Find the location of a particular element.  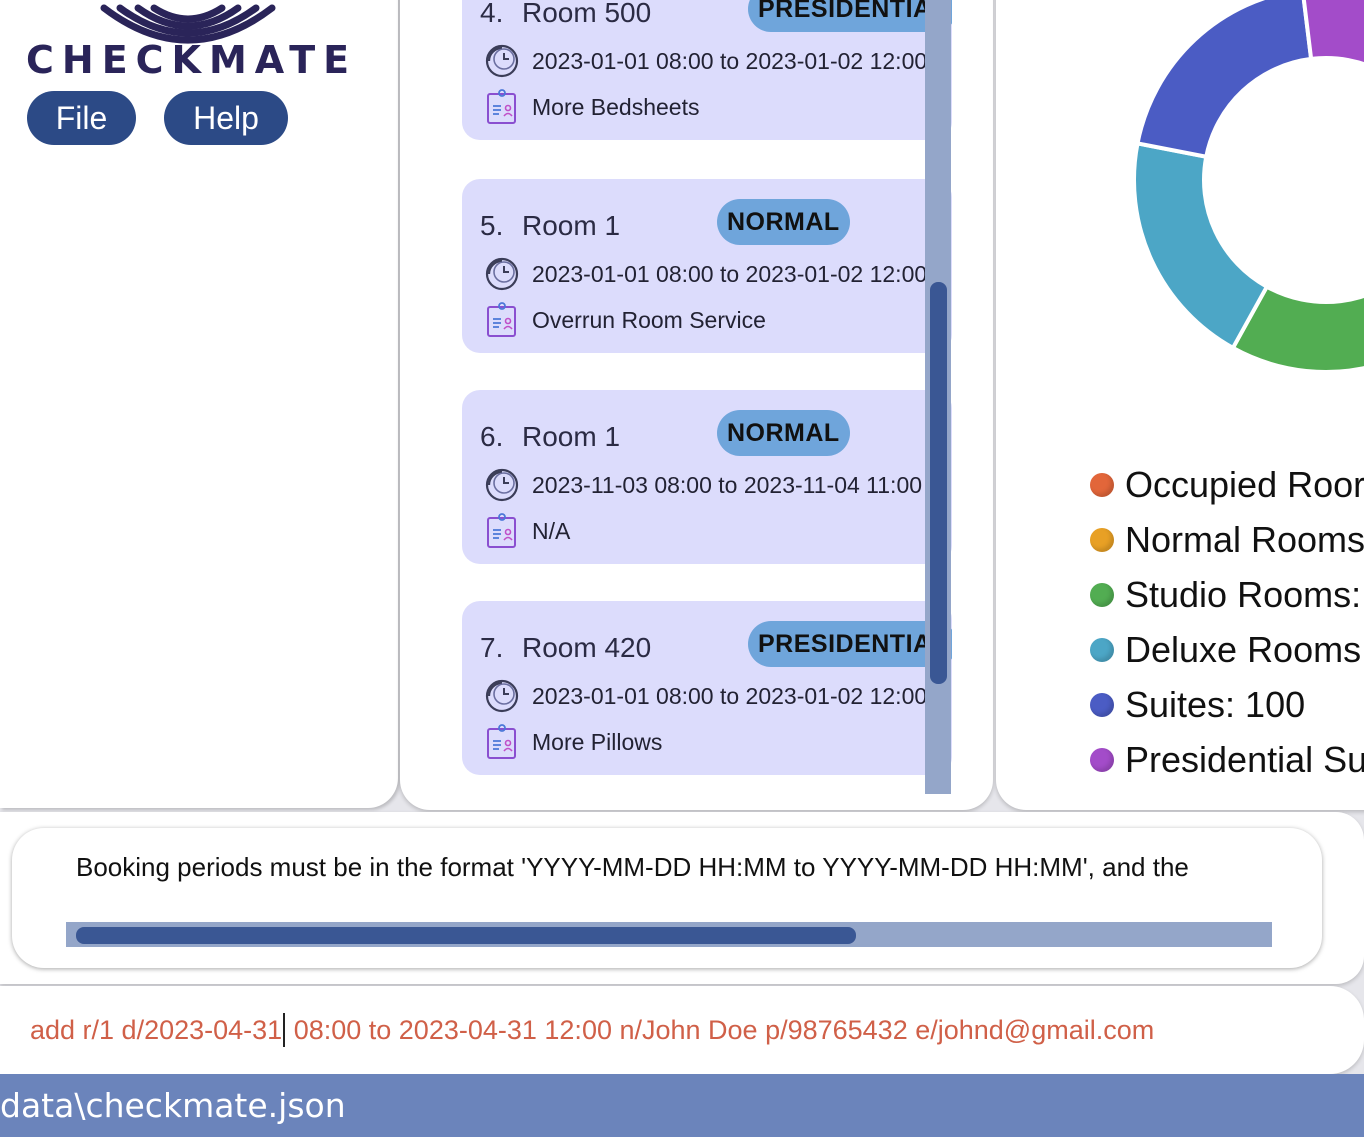

booking-list-scroll-thumb is located at coordinates (938, 483).